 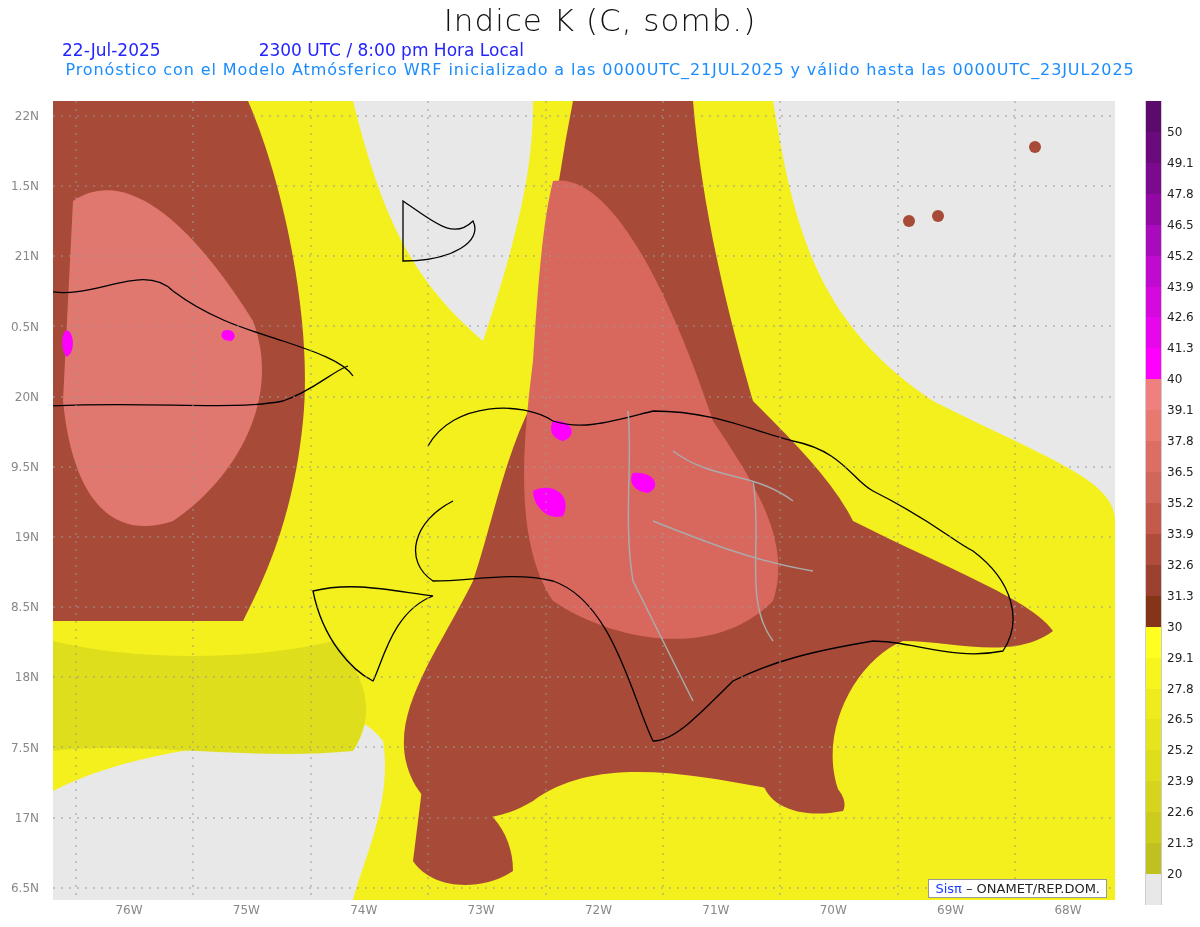 I want to click on colorbar-label: 45.2, so click(x=1180, y=255).